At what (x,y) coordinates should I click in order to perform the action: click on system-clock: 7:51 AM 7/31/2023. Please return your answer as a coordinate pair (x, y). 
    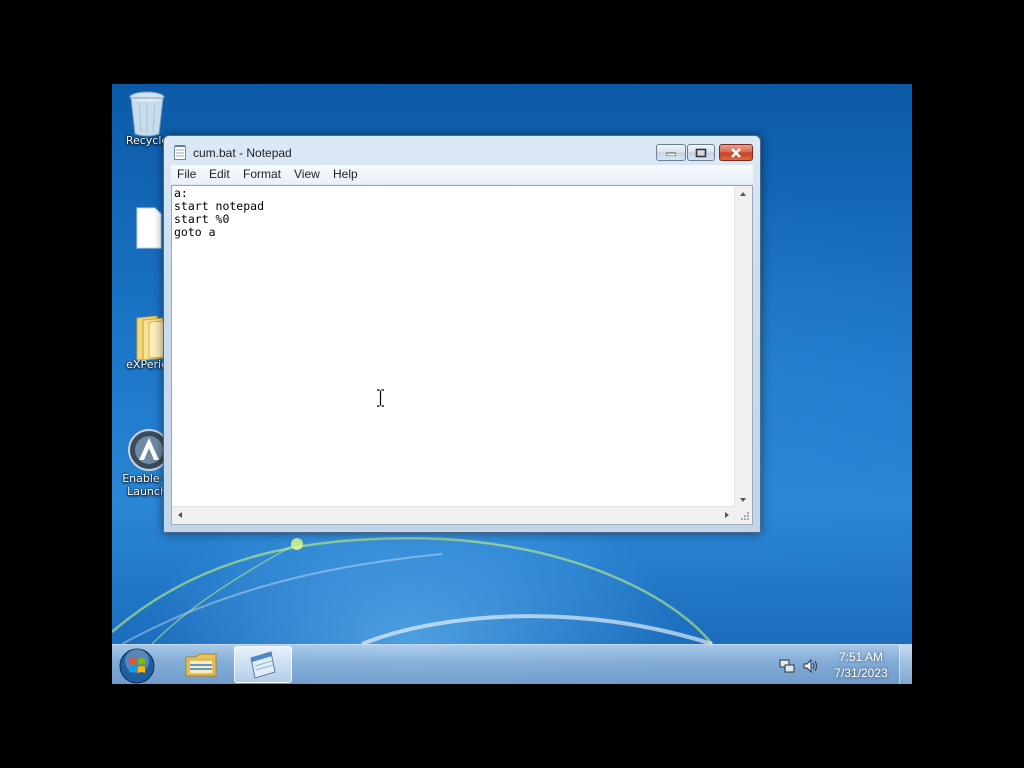
    Looking at the image, I should click on (861, 665).